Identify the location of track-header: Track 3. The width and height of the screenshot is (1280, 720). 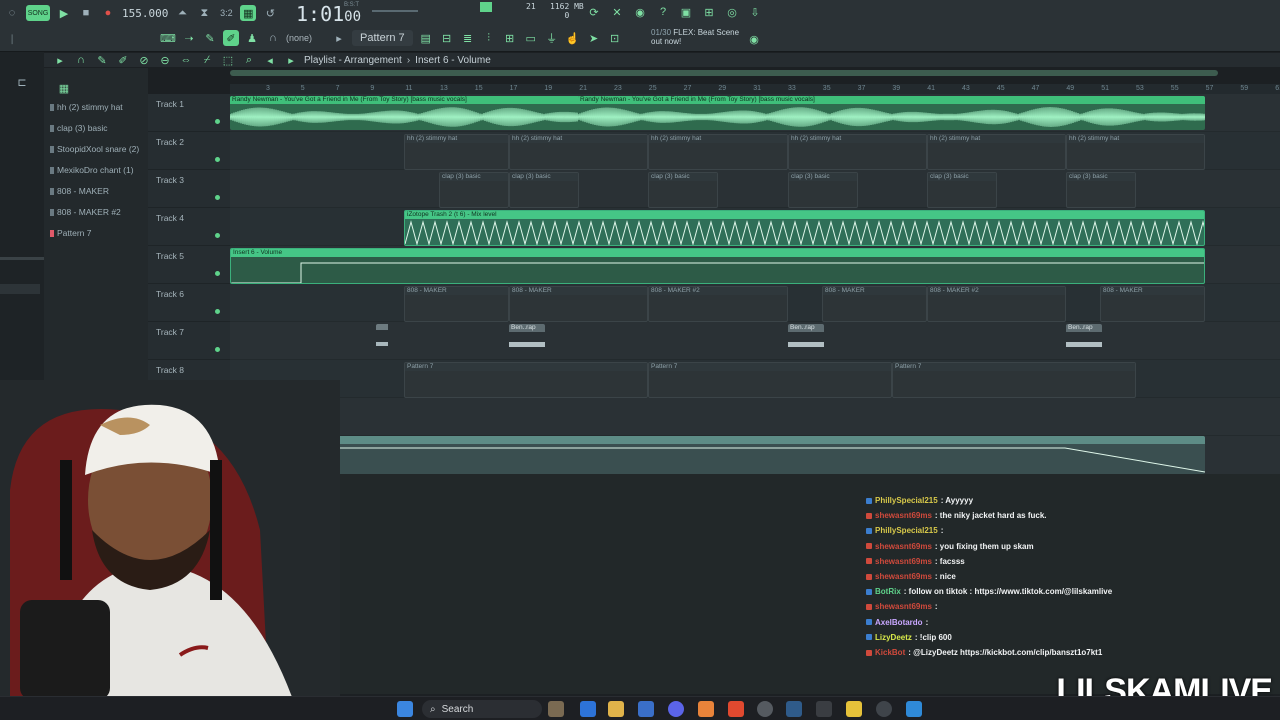
(189, 189).